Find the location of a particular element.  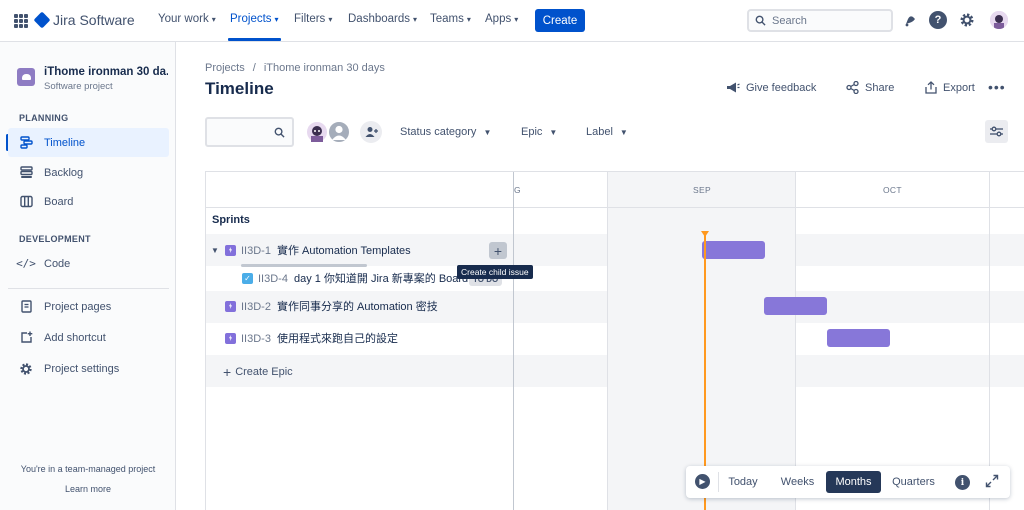

search-input is located at coordinates (827, 20).